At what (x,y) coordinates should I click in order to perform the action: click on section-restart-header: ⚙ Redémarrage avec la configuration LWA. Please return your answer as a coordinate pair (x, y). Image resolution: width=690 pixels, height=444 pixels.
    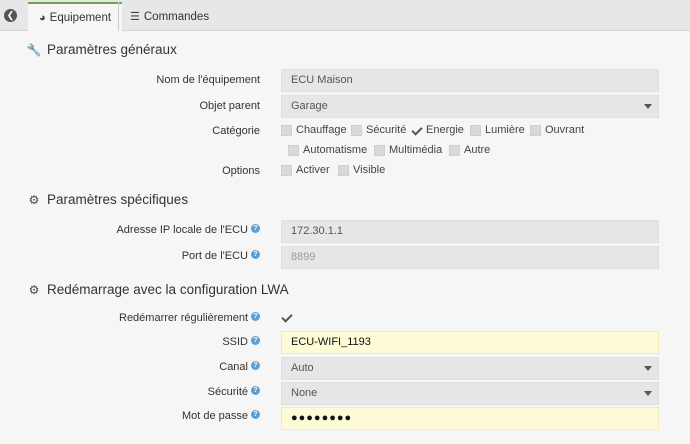
    Looking at the image, I should click on (157, 289).